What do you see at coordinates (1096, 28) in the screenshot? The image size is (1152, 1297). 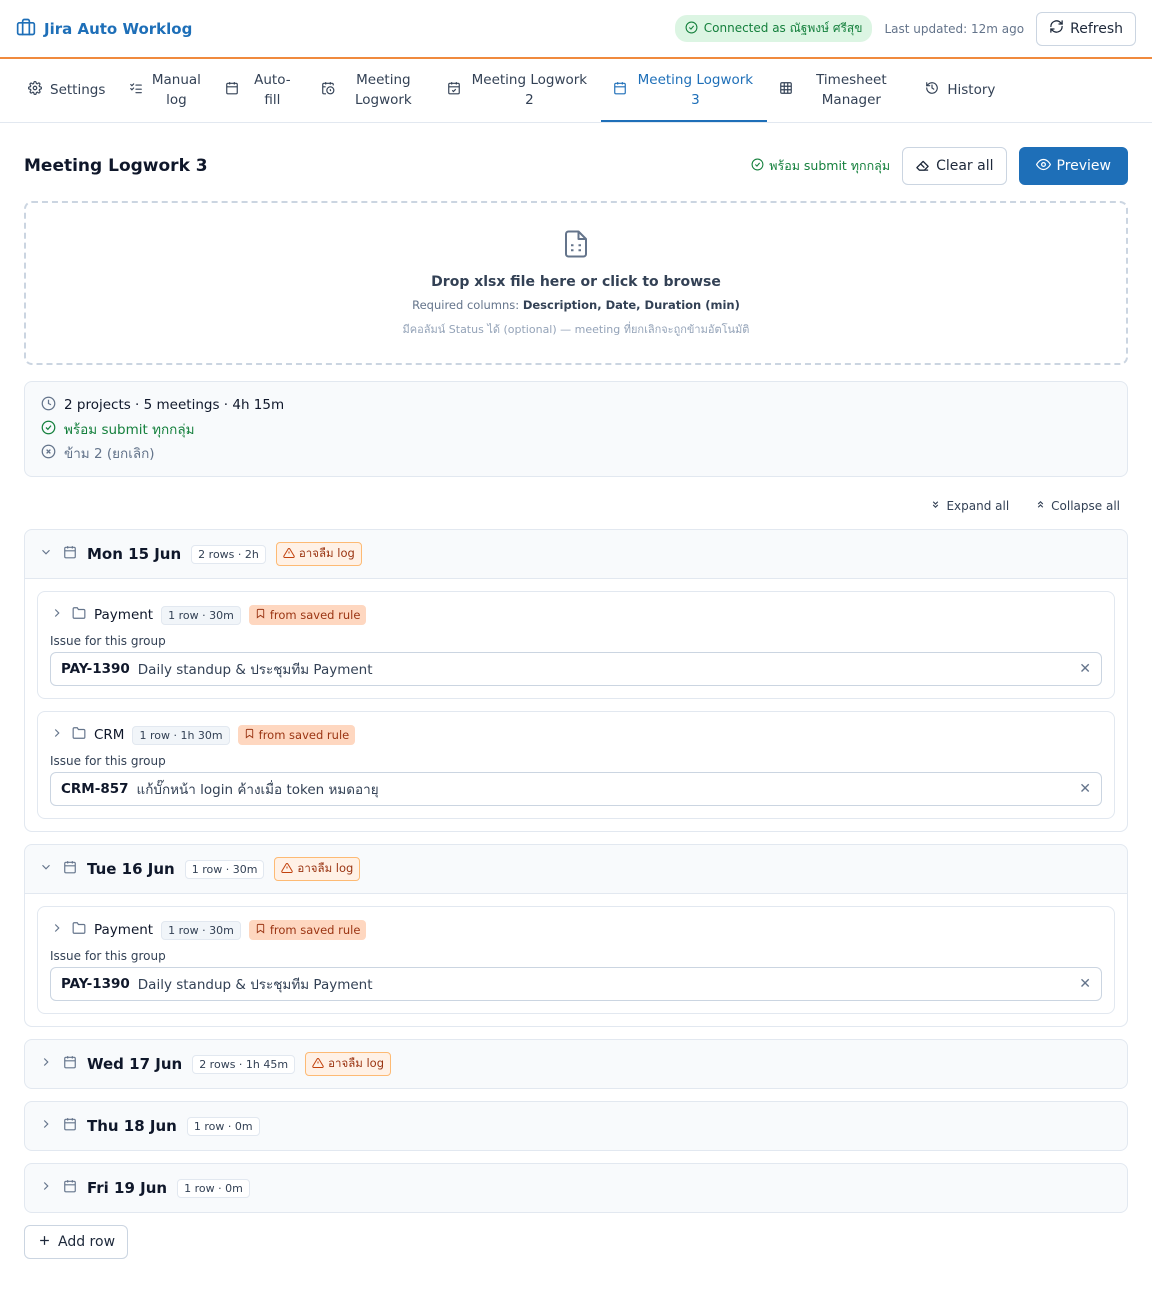 I see `refresh-label: Refresh` at bounding box center [1096, 28].